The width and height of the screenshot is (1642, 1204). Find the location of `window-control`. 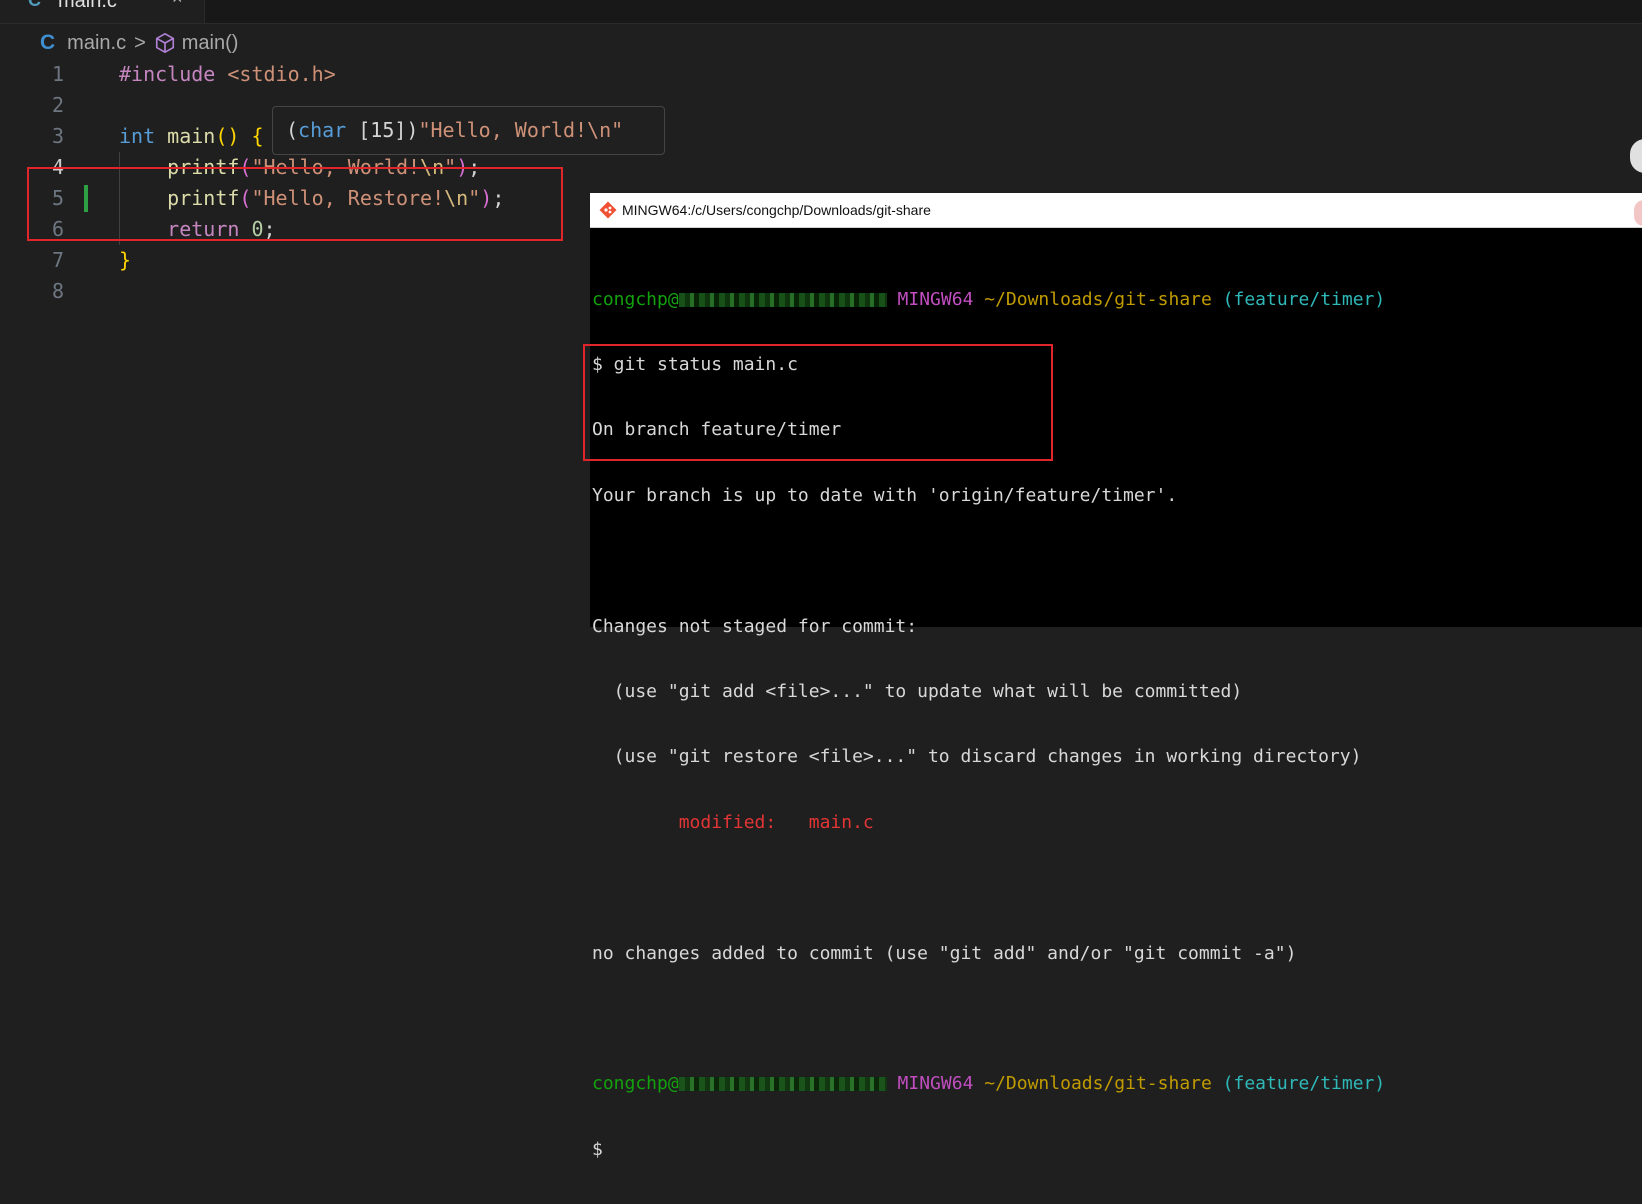

window-control is located at coordinates (1638, 213).